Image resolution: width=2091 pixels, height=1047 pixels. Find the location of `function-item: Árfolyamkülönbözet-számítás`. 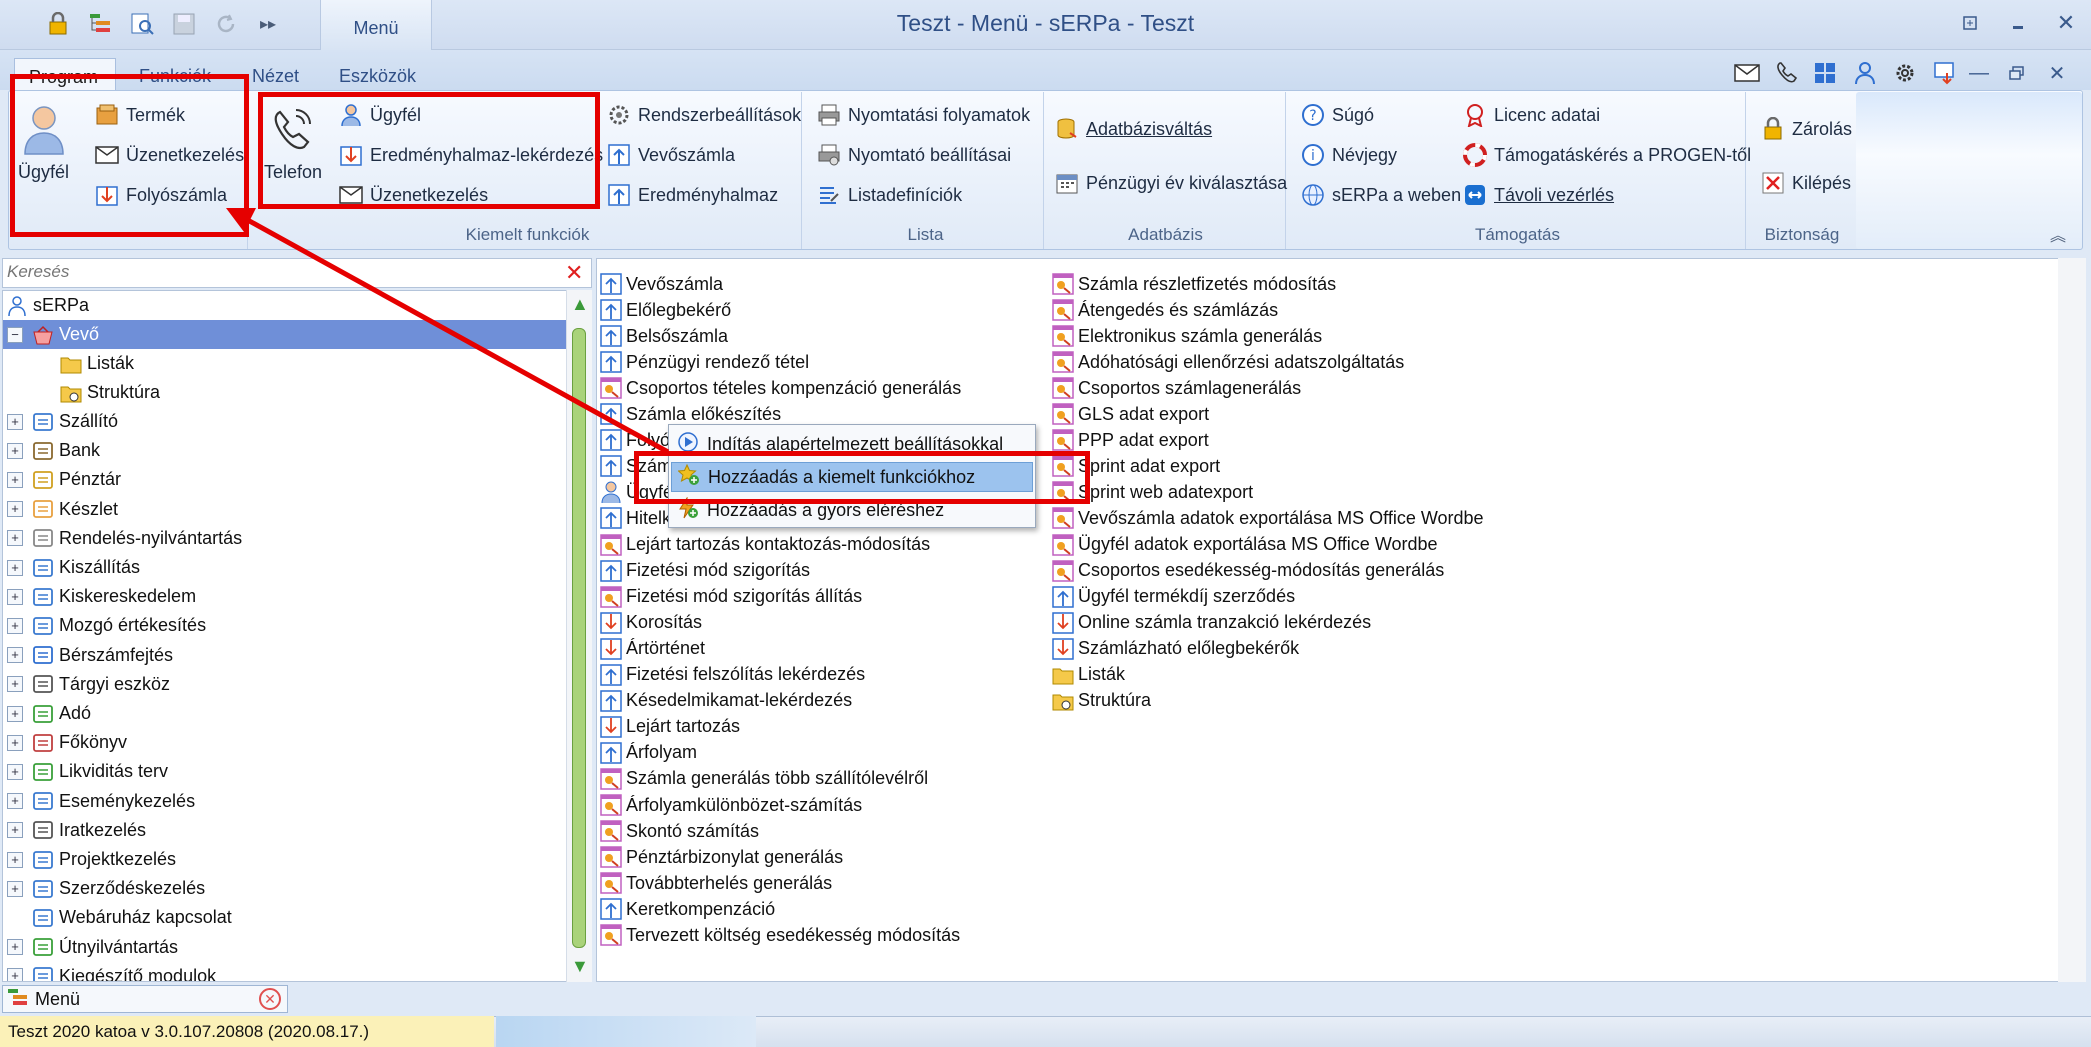

function-item: Árfolyamkülönbözet-számítás is located at coordinates (730, 805).